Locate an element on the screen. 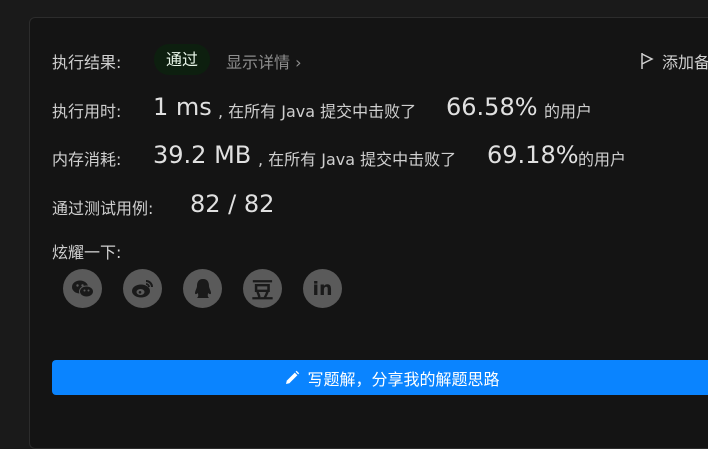  wechat-icon is located at coordinates (82, 288).